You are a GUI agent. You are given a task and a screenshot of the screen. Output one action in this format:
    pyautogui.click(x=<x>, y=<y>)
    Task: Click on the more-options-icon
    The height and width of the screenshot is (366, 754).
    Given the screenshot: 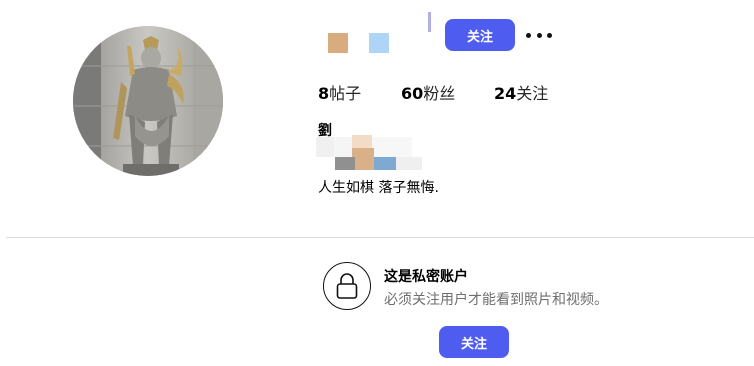 What is the action you would take?
    pyautogui.click(x=539, y=35)
    